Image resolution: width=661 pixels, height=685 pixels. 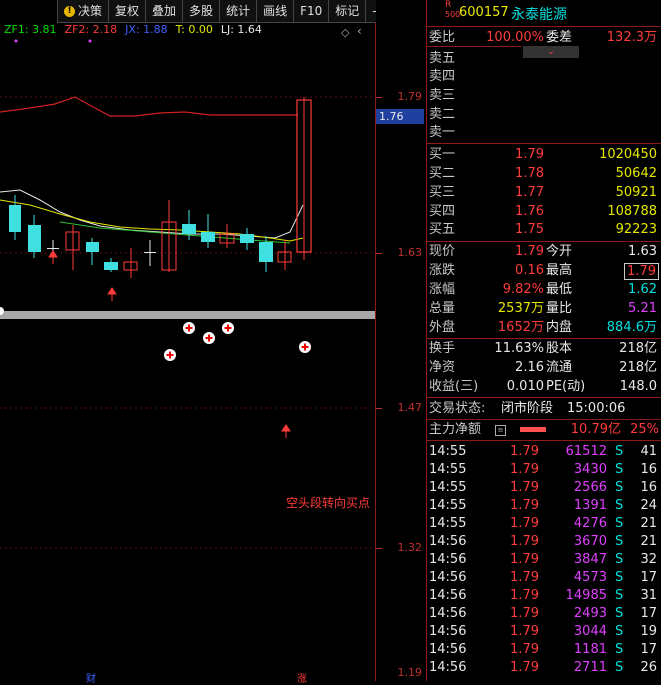 I want to click on ma-line-white, so click(x=152, y=214).